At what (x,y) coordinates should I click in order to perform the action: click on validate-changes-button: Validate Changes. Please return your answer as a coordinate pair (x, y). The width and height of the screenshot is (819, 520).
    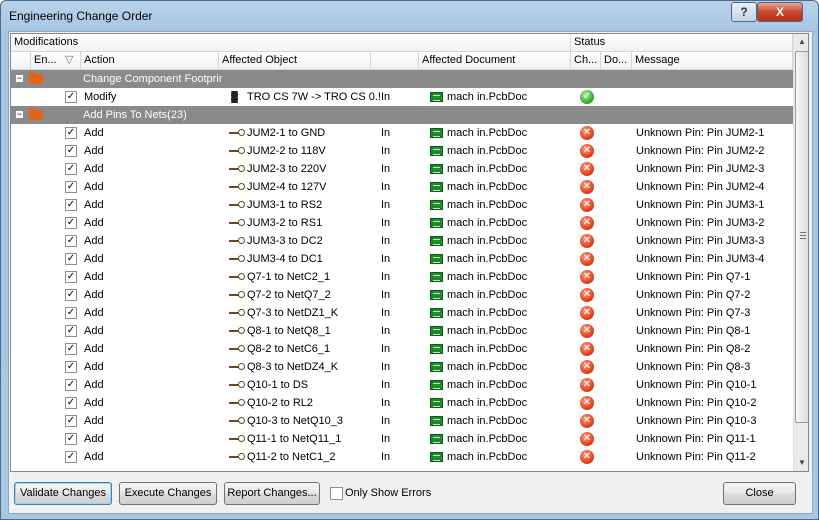
    Looking at the image, I should click on (63, 493).